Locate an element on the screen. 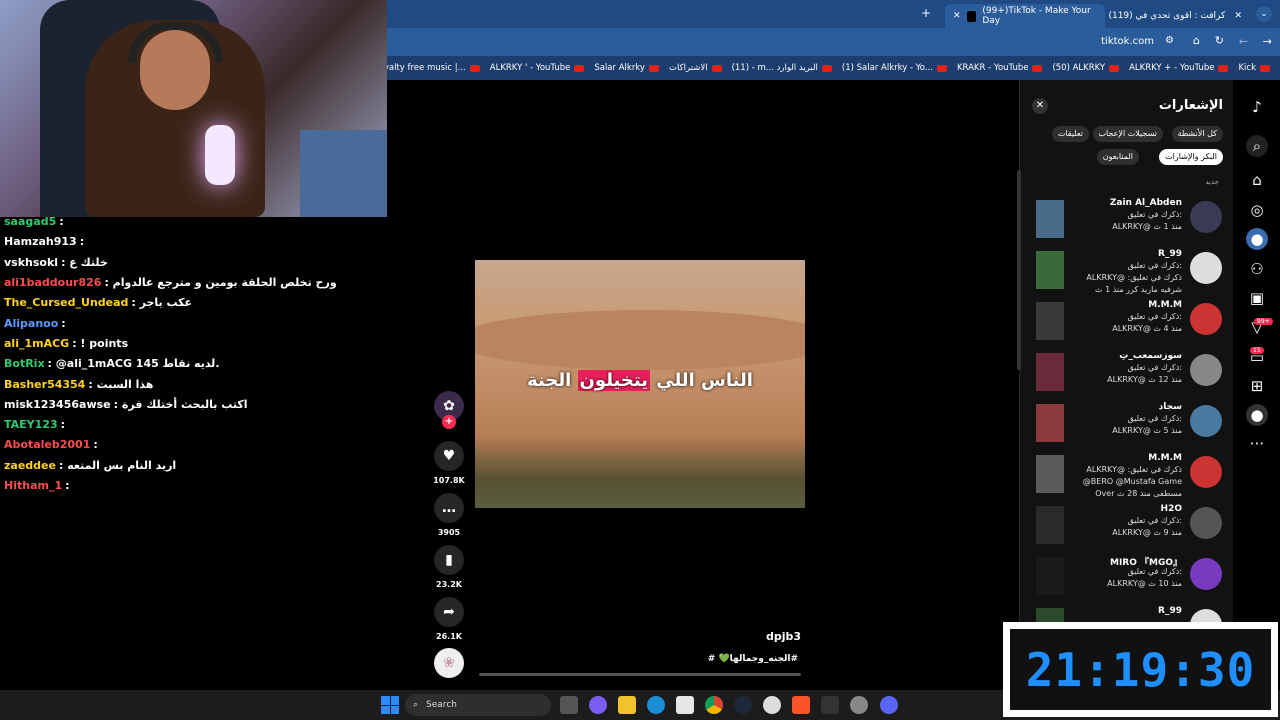 The height and width of the screenshot is (720, 1280). creator-avatar: ✿ + is located at coordinates (449, 410).